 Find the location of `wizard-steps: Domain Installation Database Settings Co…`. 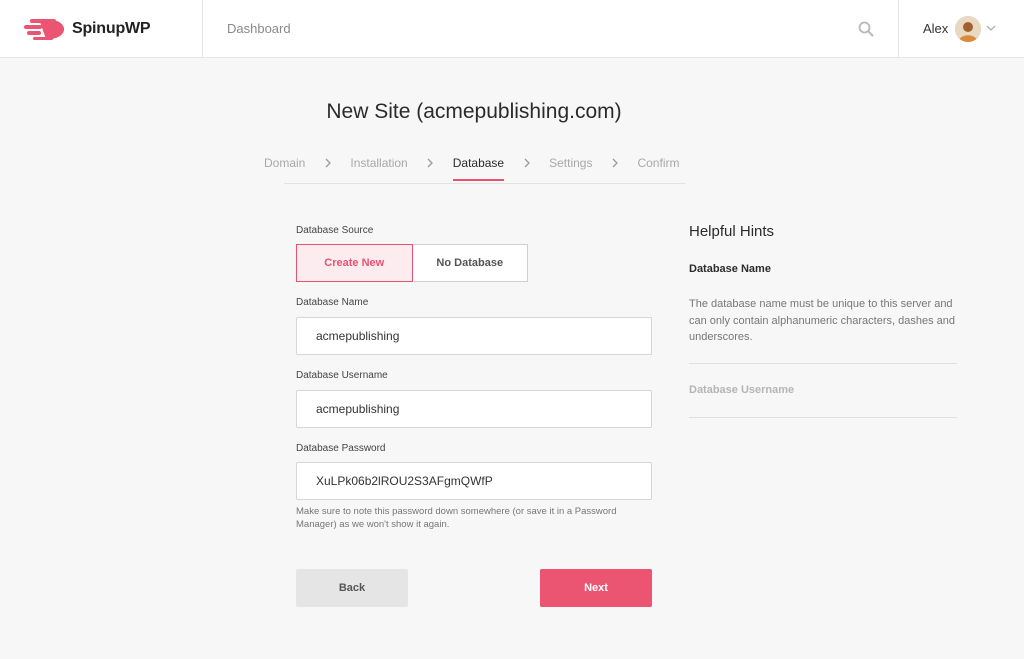

wizard-steps: Domain Installation Database Settings Co… is located at coordinates (471, 170).